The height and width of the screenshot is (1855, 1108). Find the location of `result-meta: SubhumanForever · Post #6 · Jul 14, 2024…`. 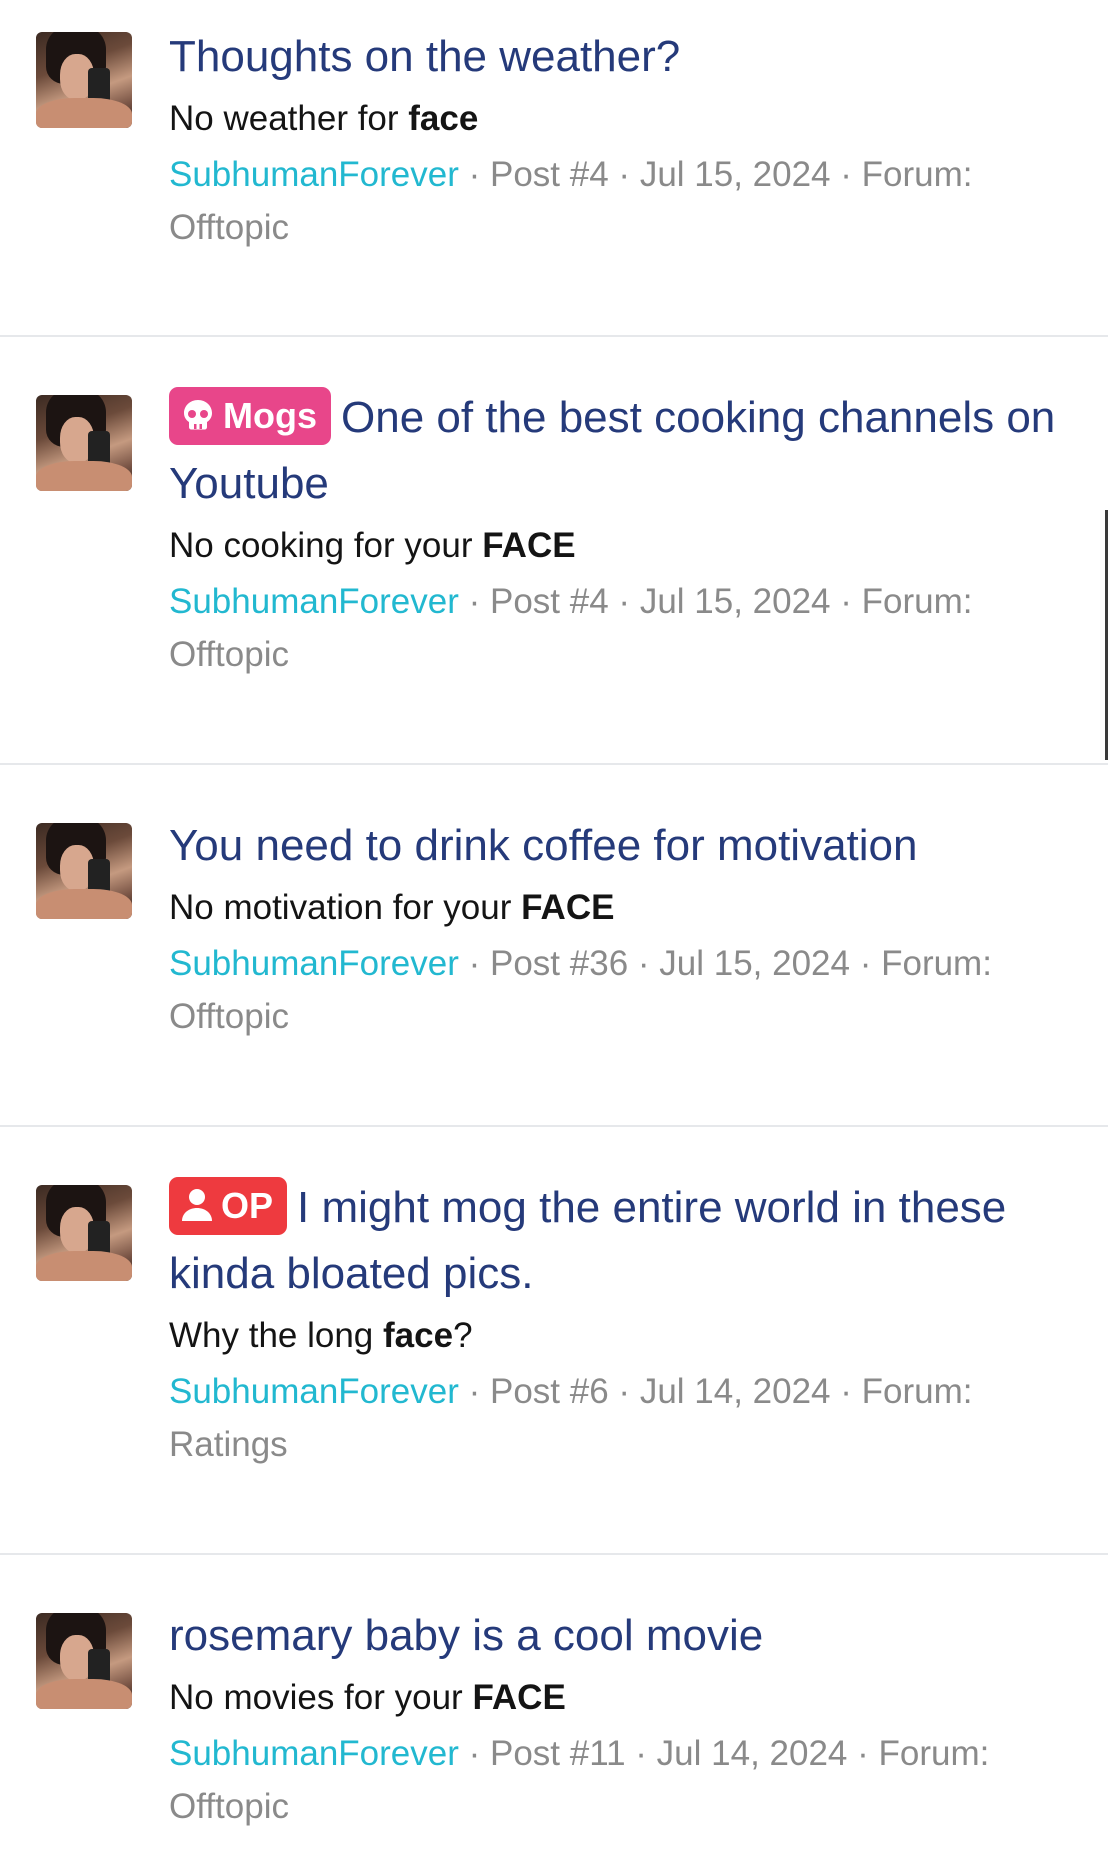

result-meta: SubhumanForever · Post #6 · Jul 14, 2024… is located at coordinates (571, 1418).